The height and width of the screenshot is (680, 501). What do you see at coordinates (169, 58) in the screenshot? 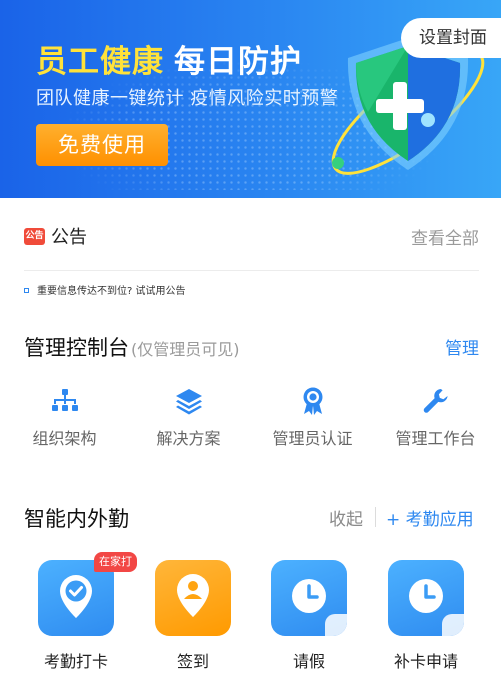
I see `banner-title: 员工健康 每日防护` at bounding box center [169, 58].